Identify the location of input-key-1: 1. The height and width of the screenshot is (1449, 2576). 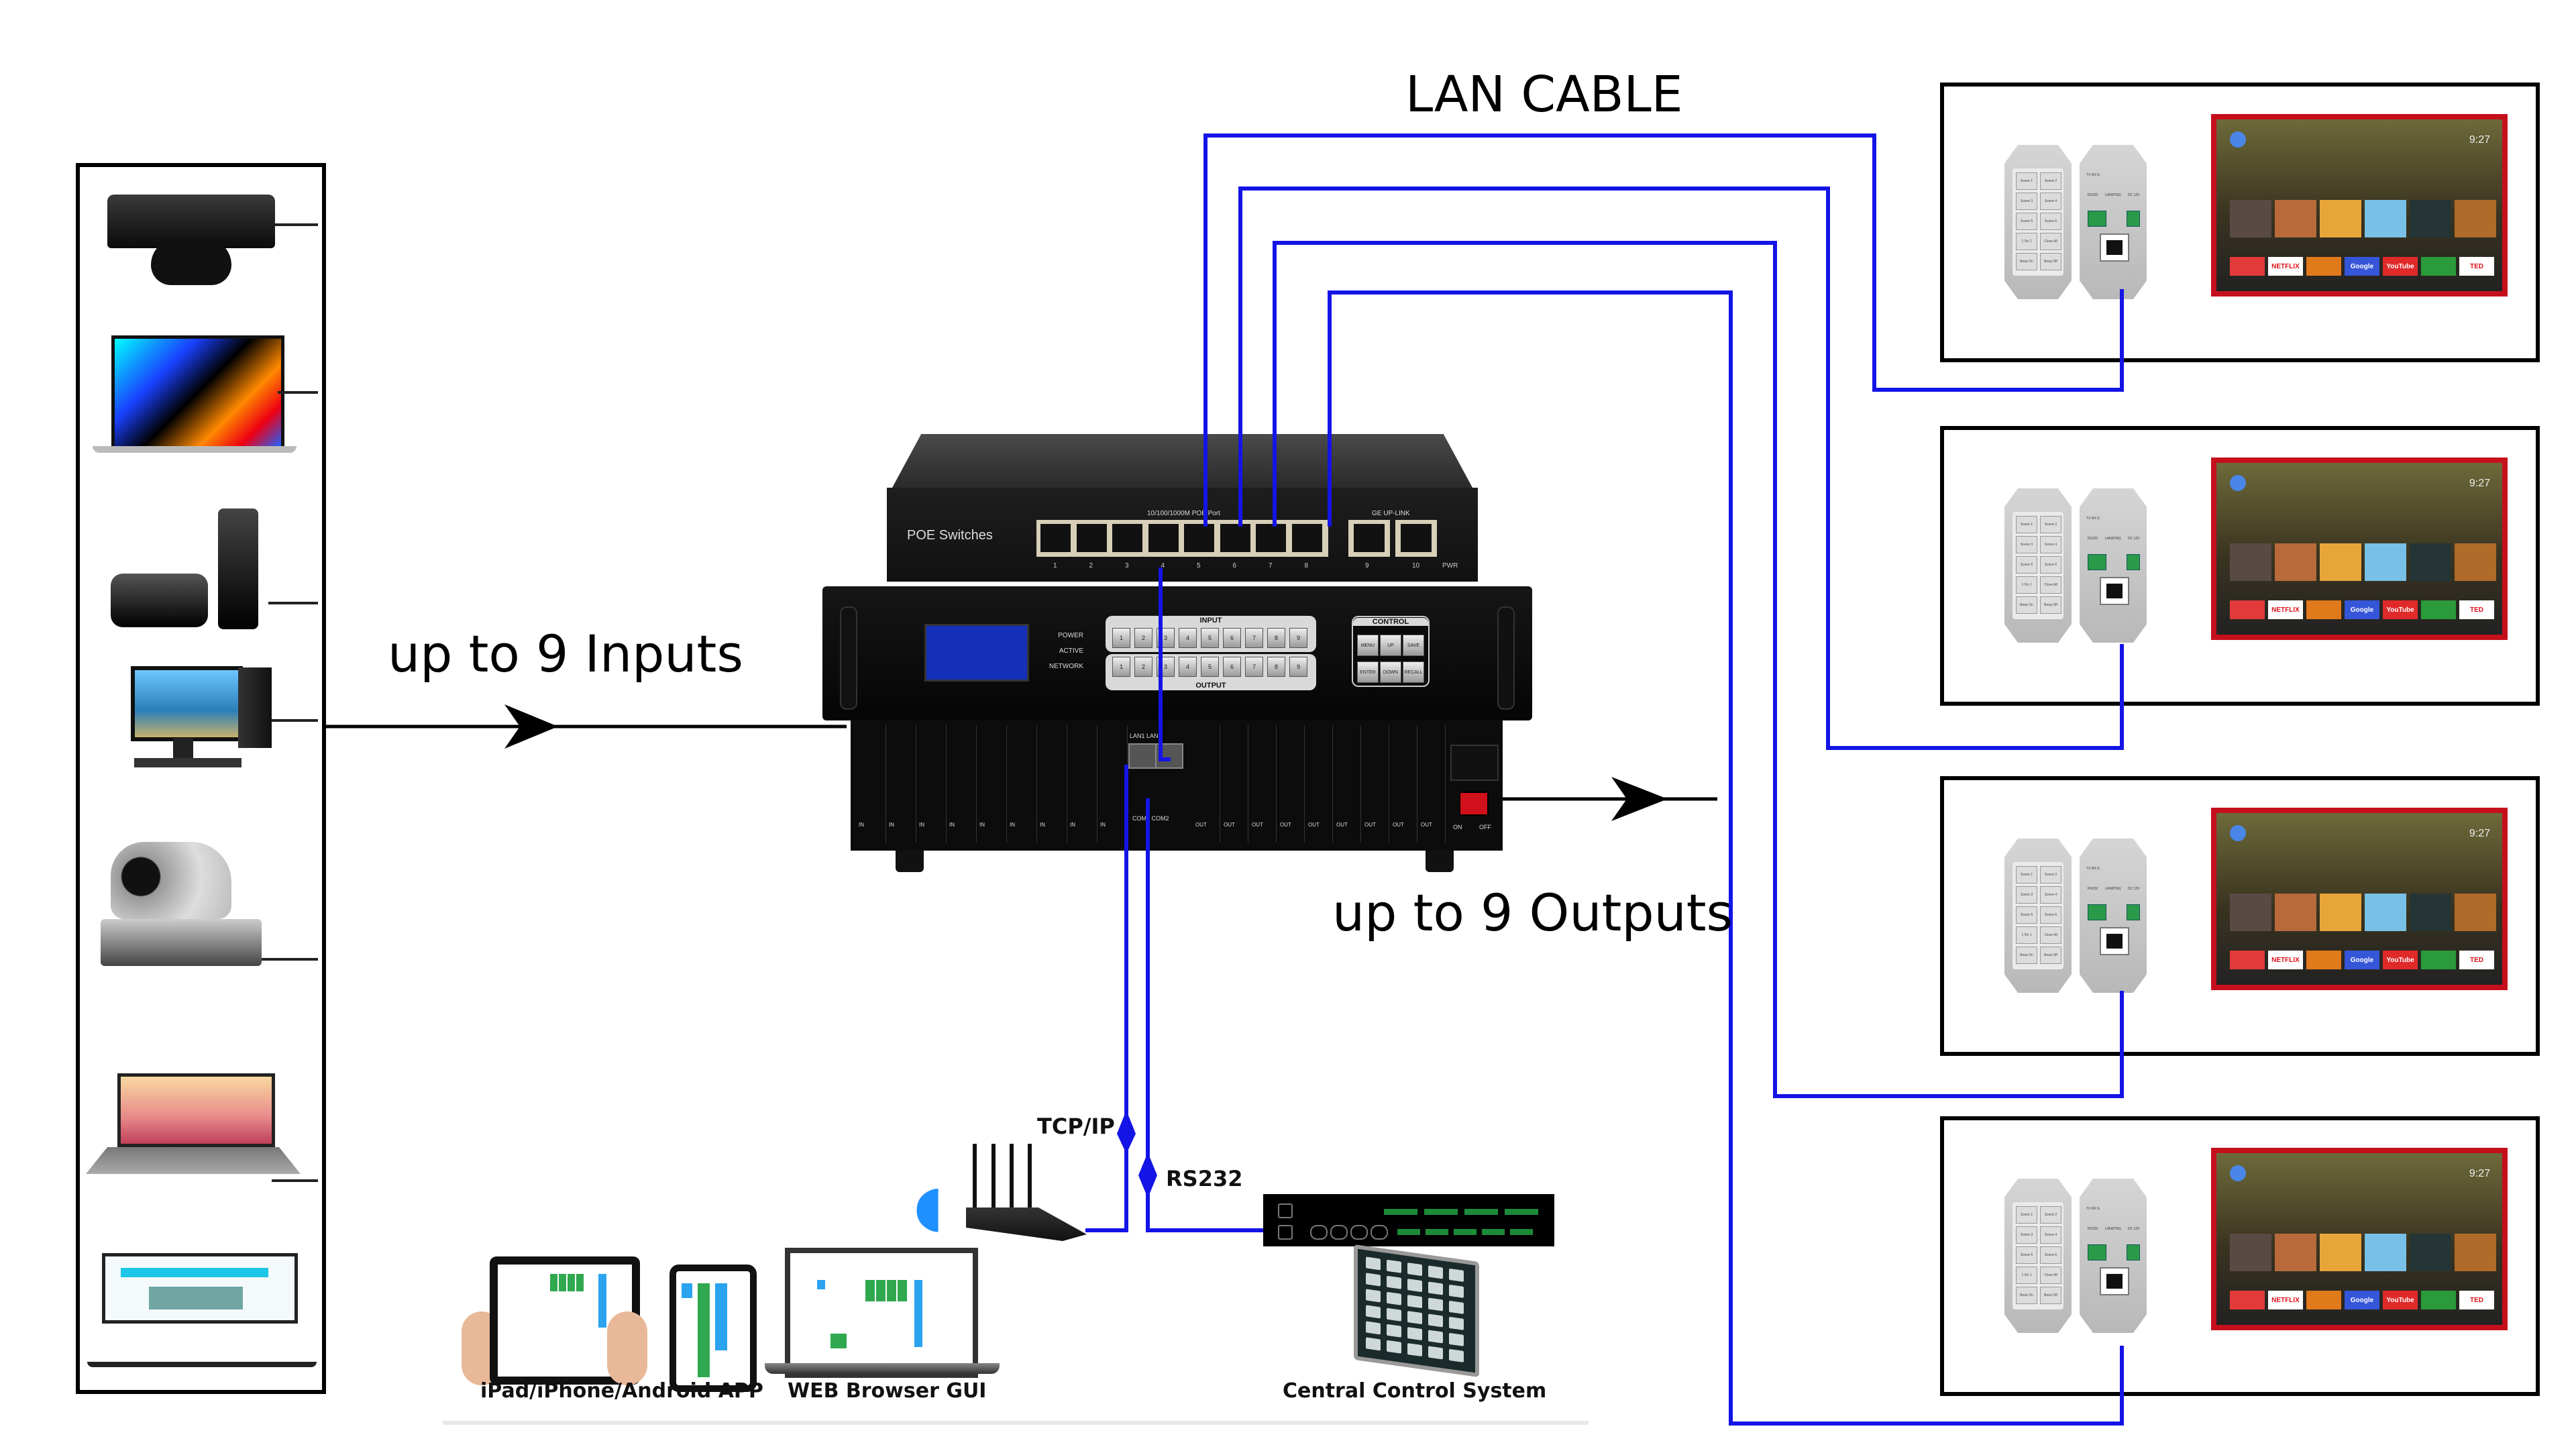
(1121, 638).